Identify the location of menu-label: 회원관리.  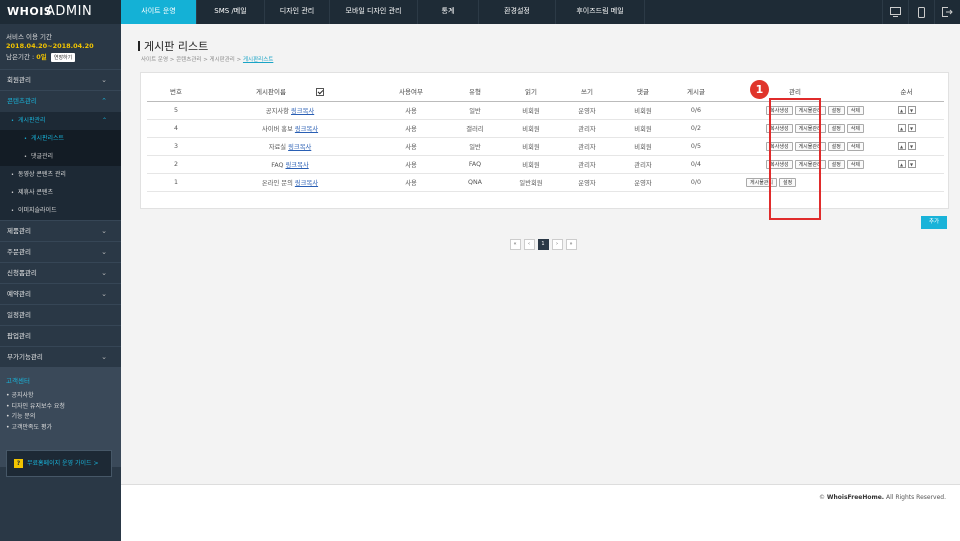
(19, 80).